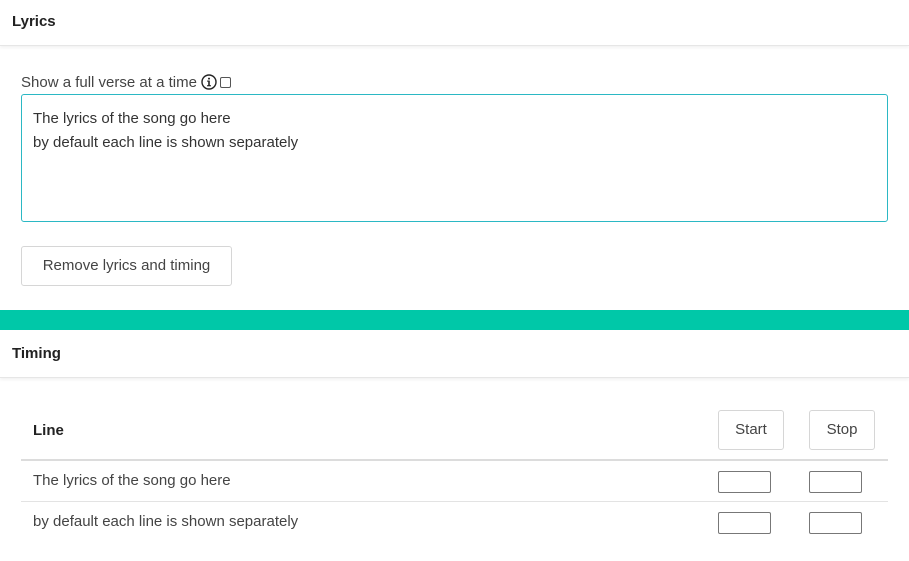  Describe the element at coordinates (454, 320) in the screenshot. I see `section-divider-bar` at that location.